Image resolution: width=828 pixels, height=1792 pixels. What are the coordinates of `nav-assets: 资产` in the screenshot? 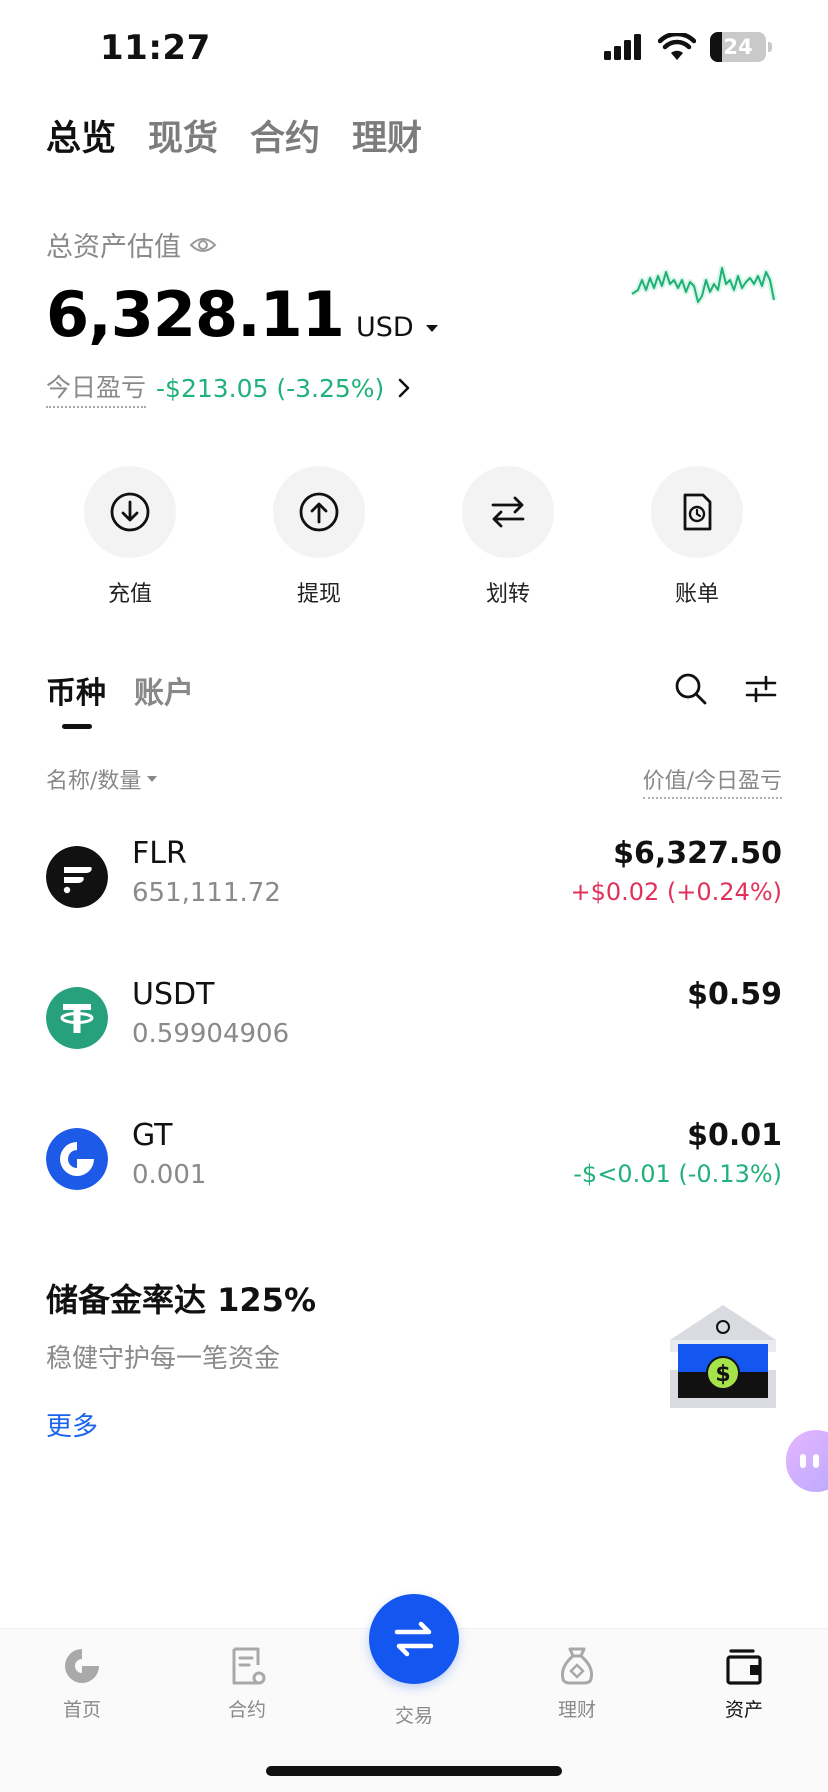 It's located at (744, 1683).